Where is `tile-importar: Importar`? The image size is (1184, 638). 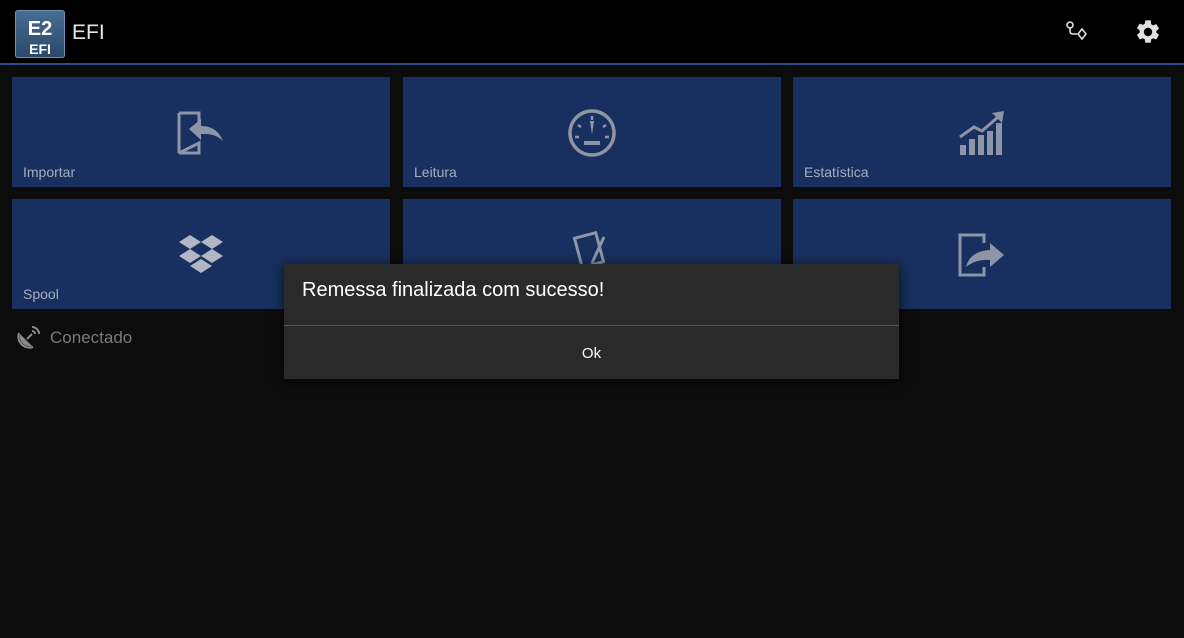
tile-importar: Importar is located at coordinates (201, 132).